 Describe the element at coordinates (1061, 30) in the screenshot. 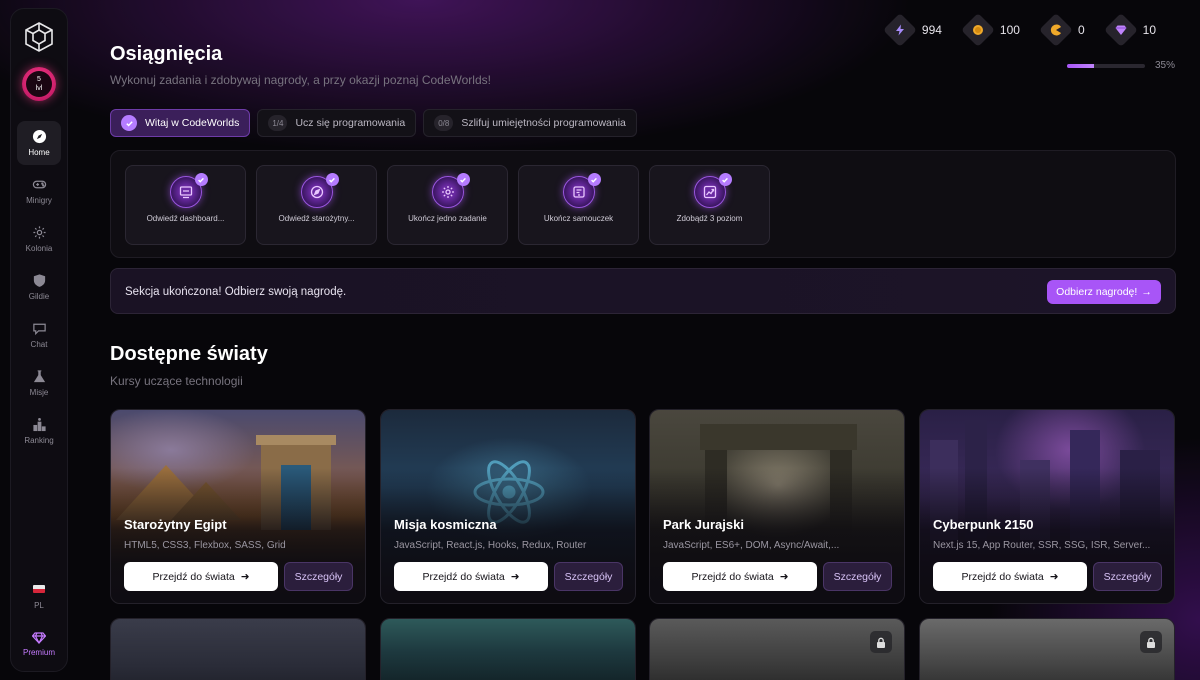

I see `stat-pacman: 0` at that location.